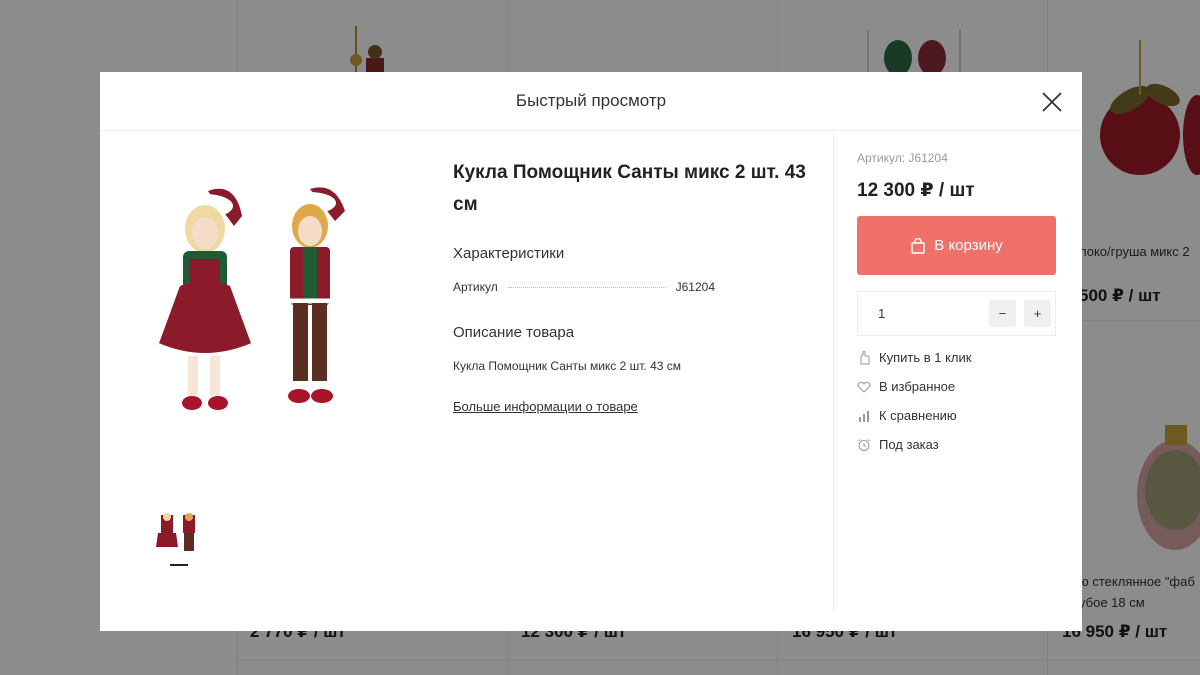 The image size is (1200, 675). I want to click on add-to-favorites-button: В избранное, so click(956, 386).